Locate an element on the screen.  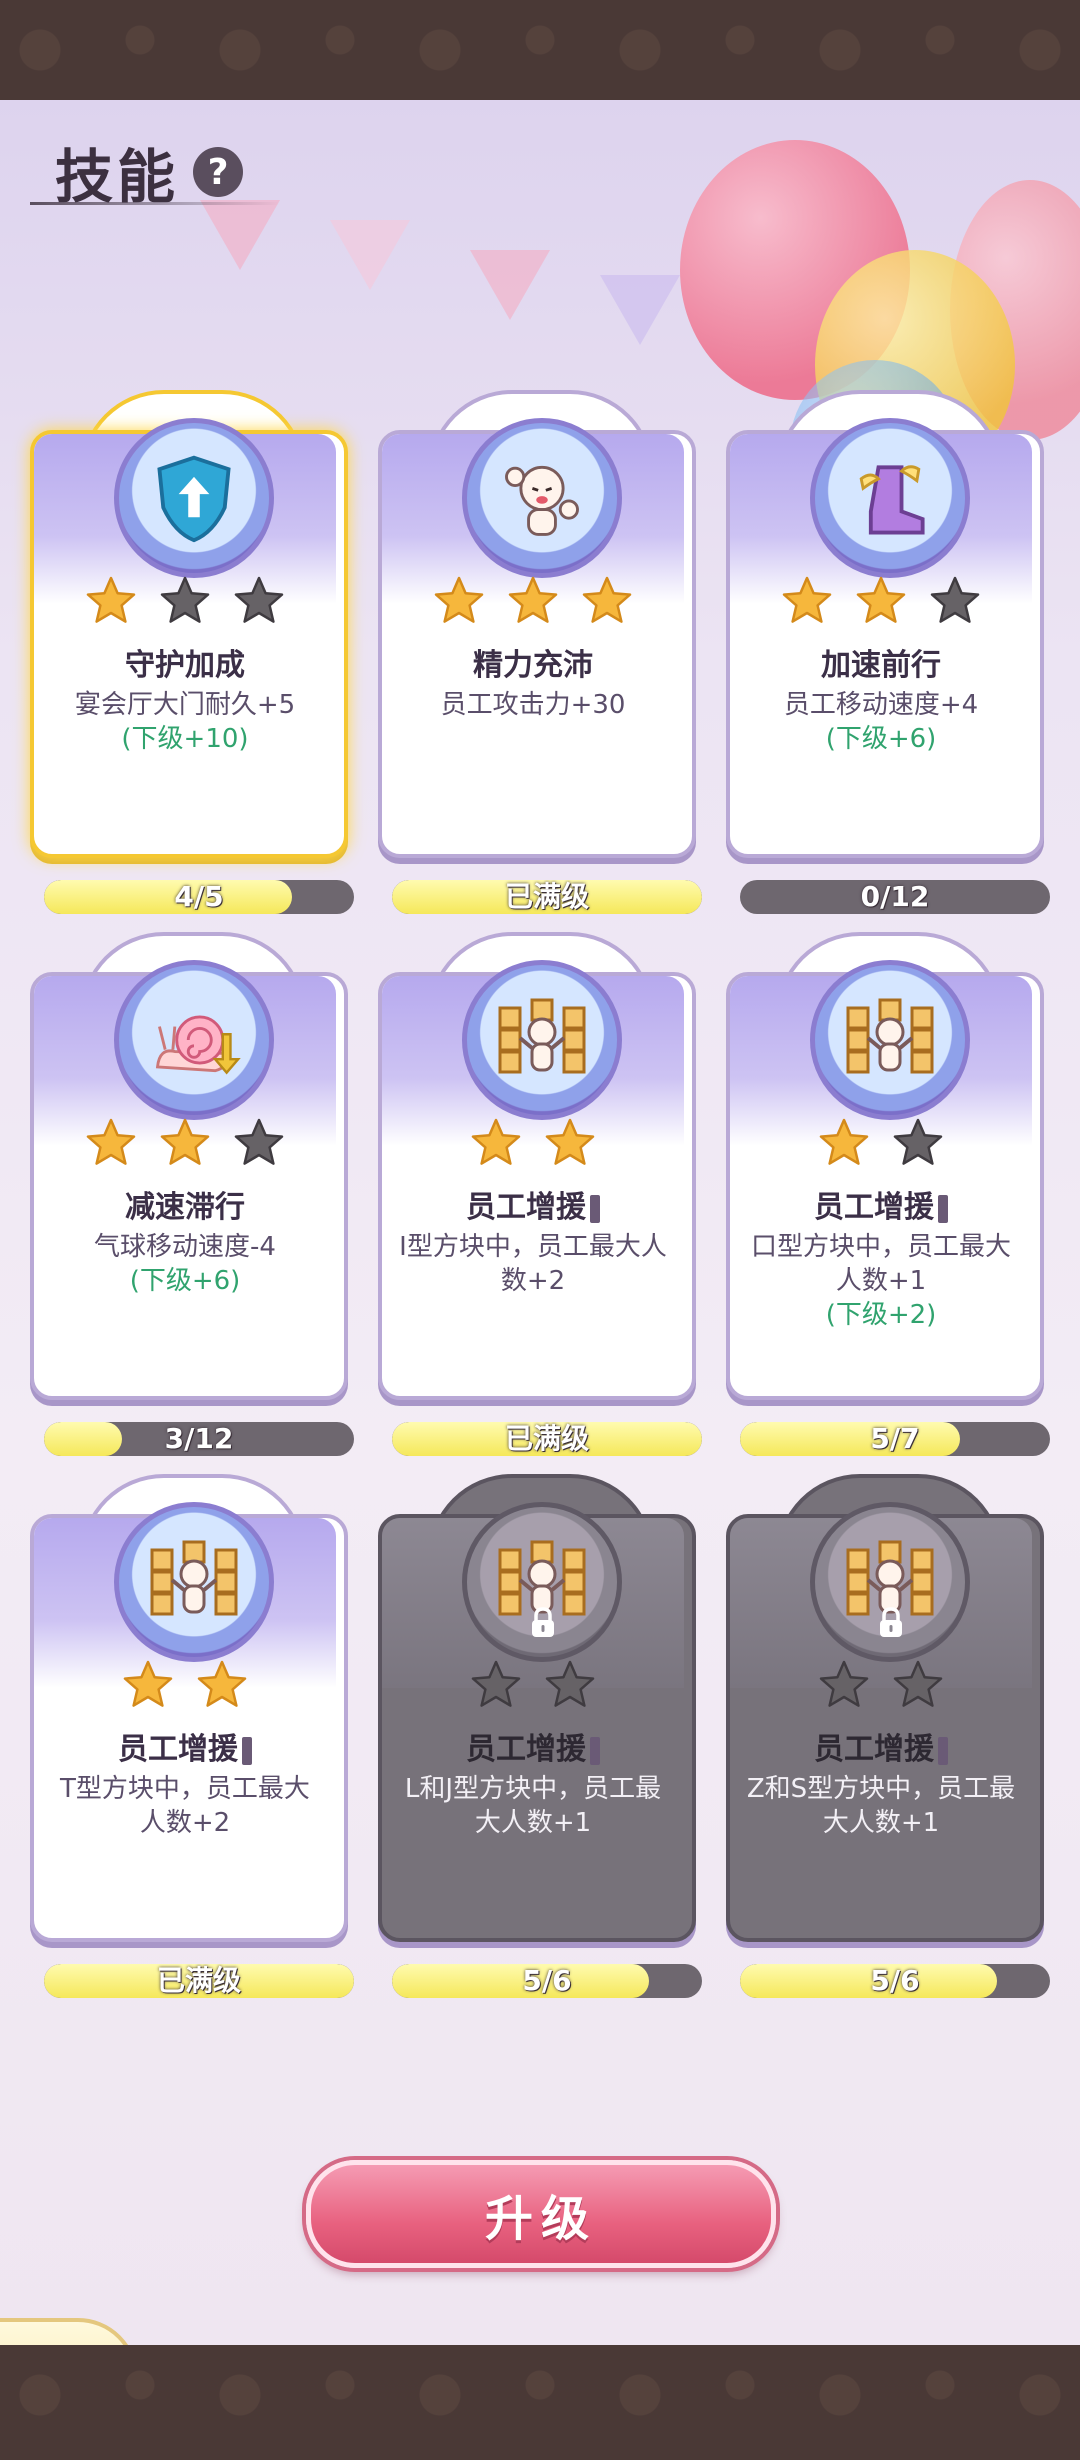
help-icon: ? is located at coordinates (218, 172).